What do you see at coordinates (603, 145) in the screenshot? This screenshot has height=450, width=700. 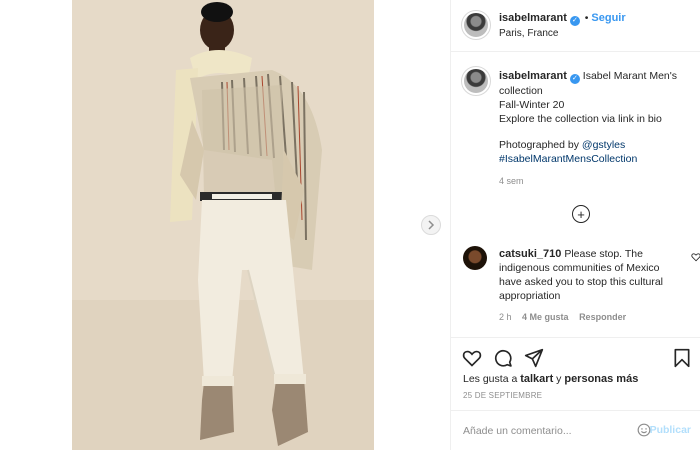 I see `photographer-mention-link: @gstyles` at bounding box center [603, 145].